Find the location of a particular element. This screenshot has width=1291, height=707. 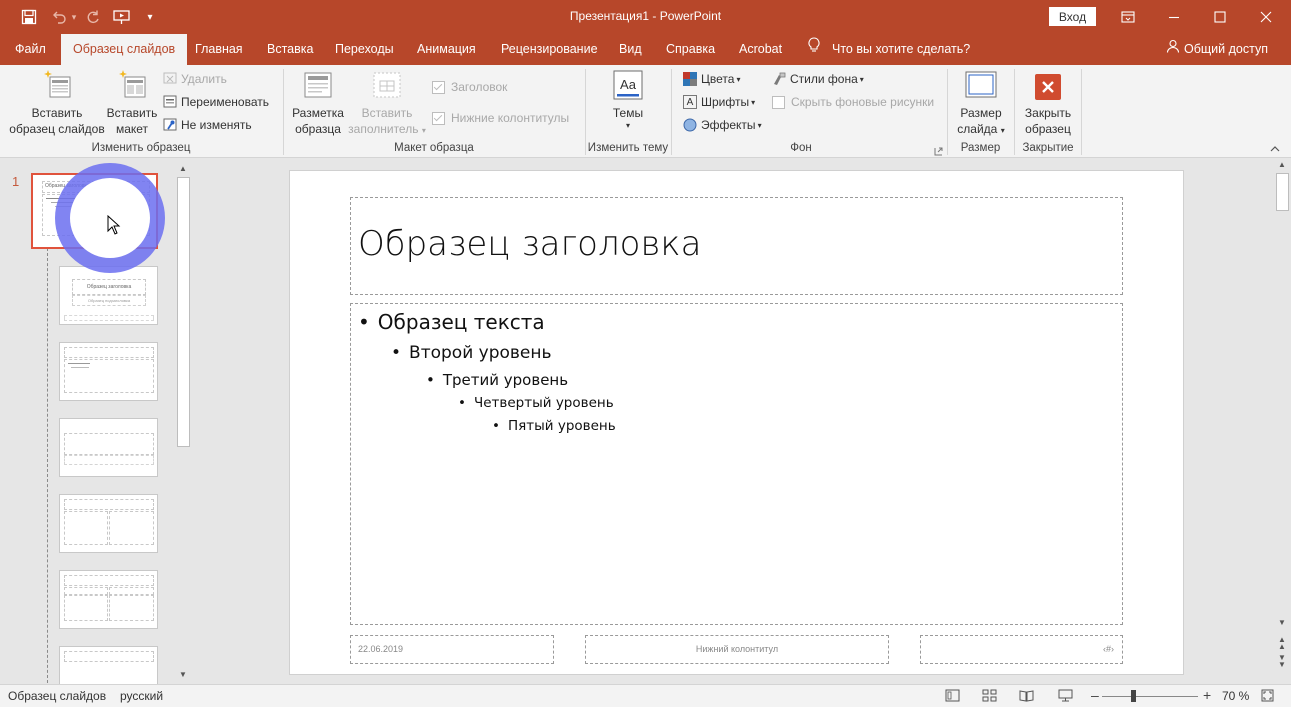

sign-in-button: Вход is located at coordinates (1072, 16).